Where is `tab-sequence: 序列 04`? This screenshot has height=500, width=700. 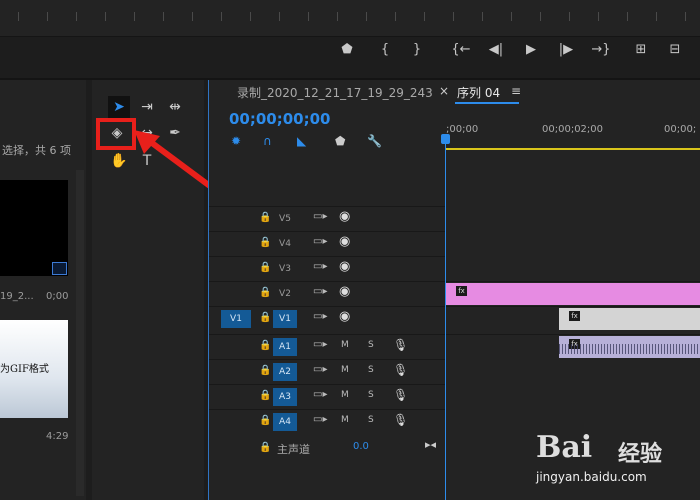 tab-sequence: 序列 04 is located at coordinates (478, 92).